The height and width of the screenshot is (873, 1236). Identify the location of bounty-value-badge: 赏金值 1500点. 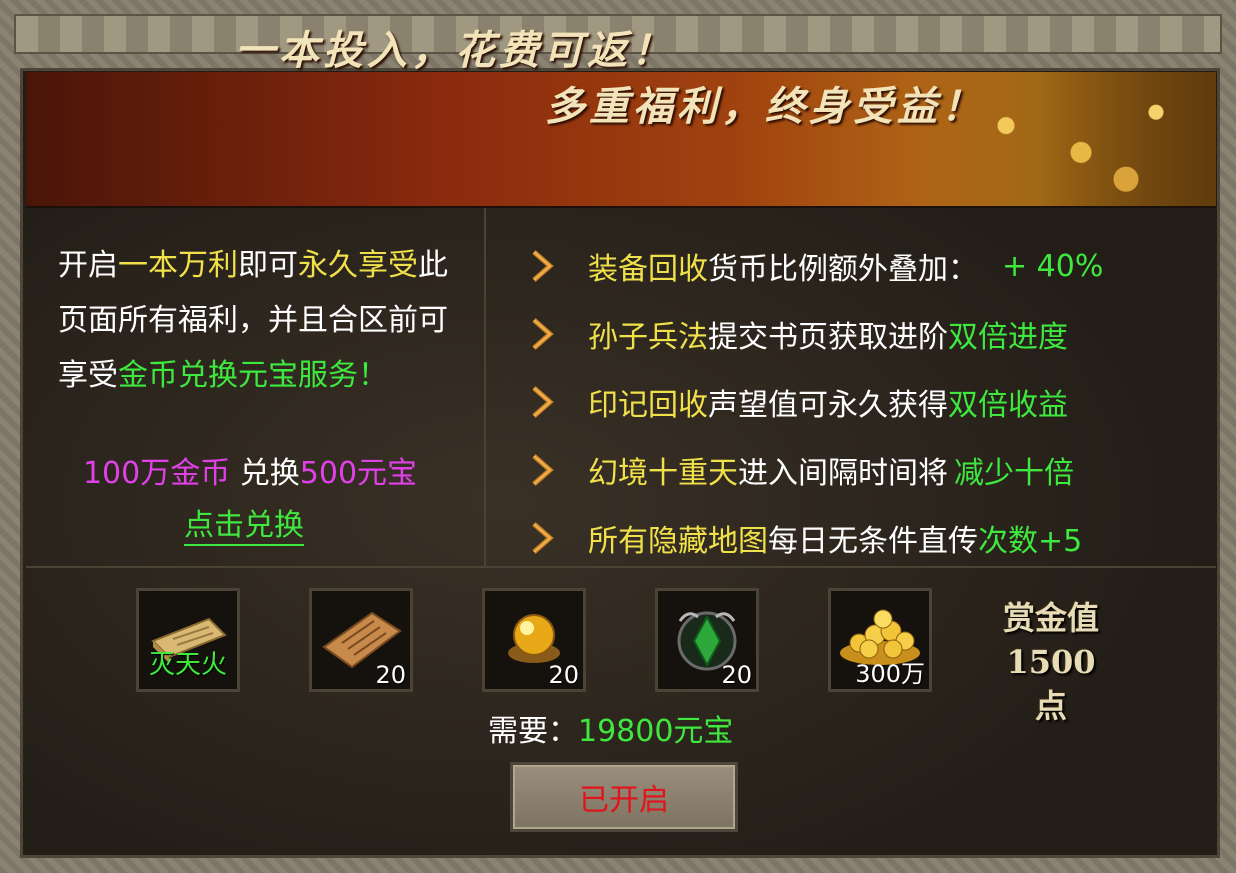
(1051, 662).